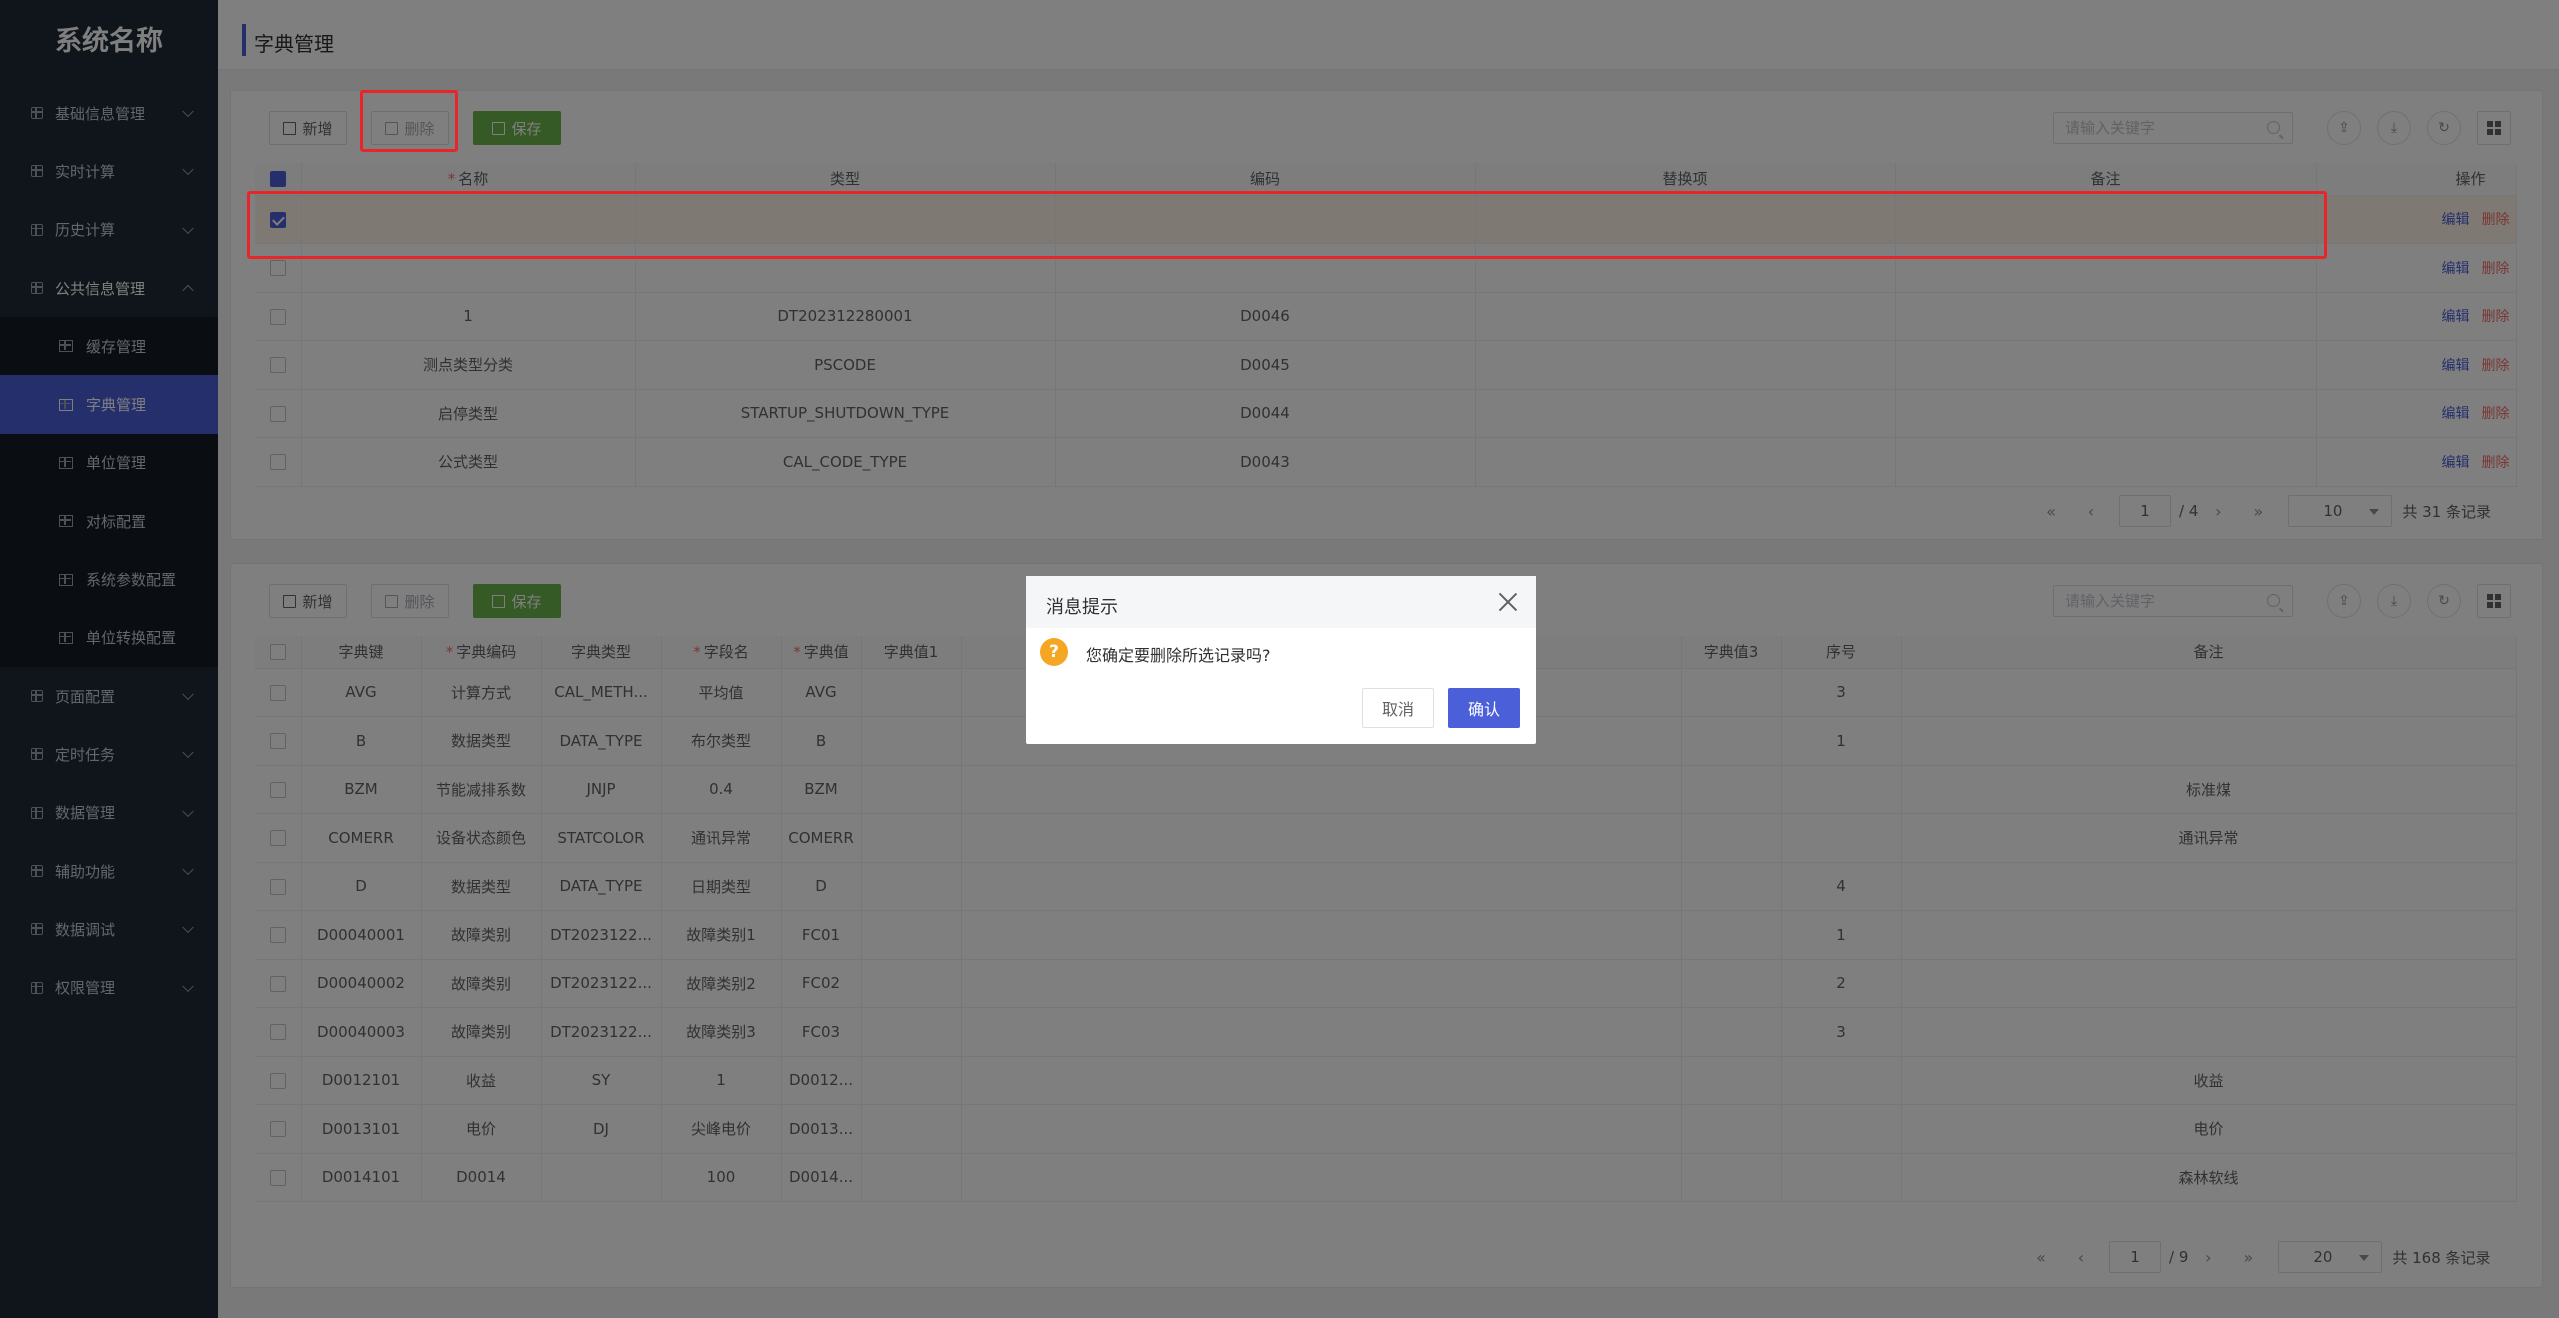  Describe the element at coordinates (1281, 660) in the screenshot. I see `confirm-dialog: 消息提示 ? 您确定要删除所选记录吗? 取消 确认` at that location.